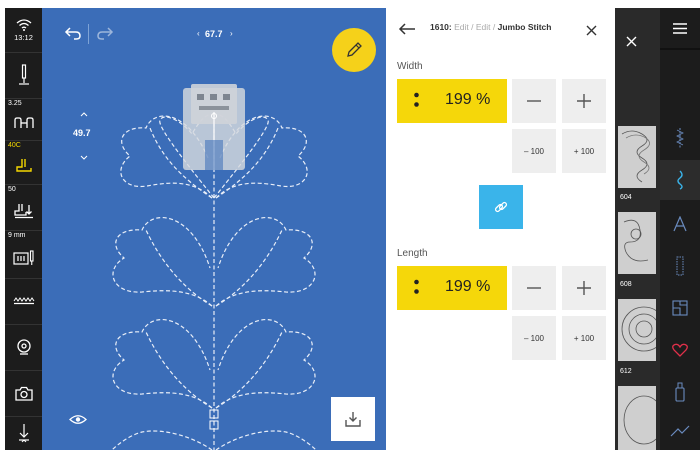 This screenshot has width=700, height=450. I want to click on bobbin-button, so click(23, 347).